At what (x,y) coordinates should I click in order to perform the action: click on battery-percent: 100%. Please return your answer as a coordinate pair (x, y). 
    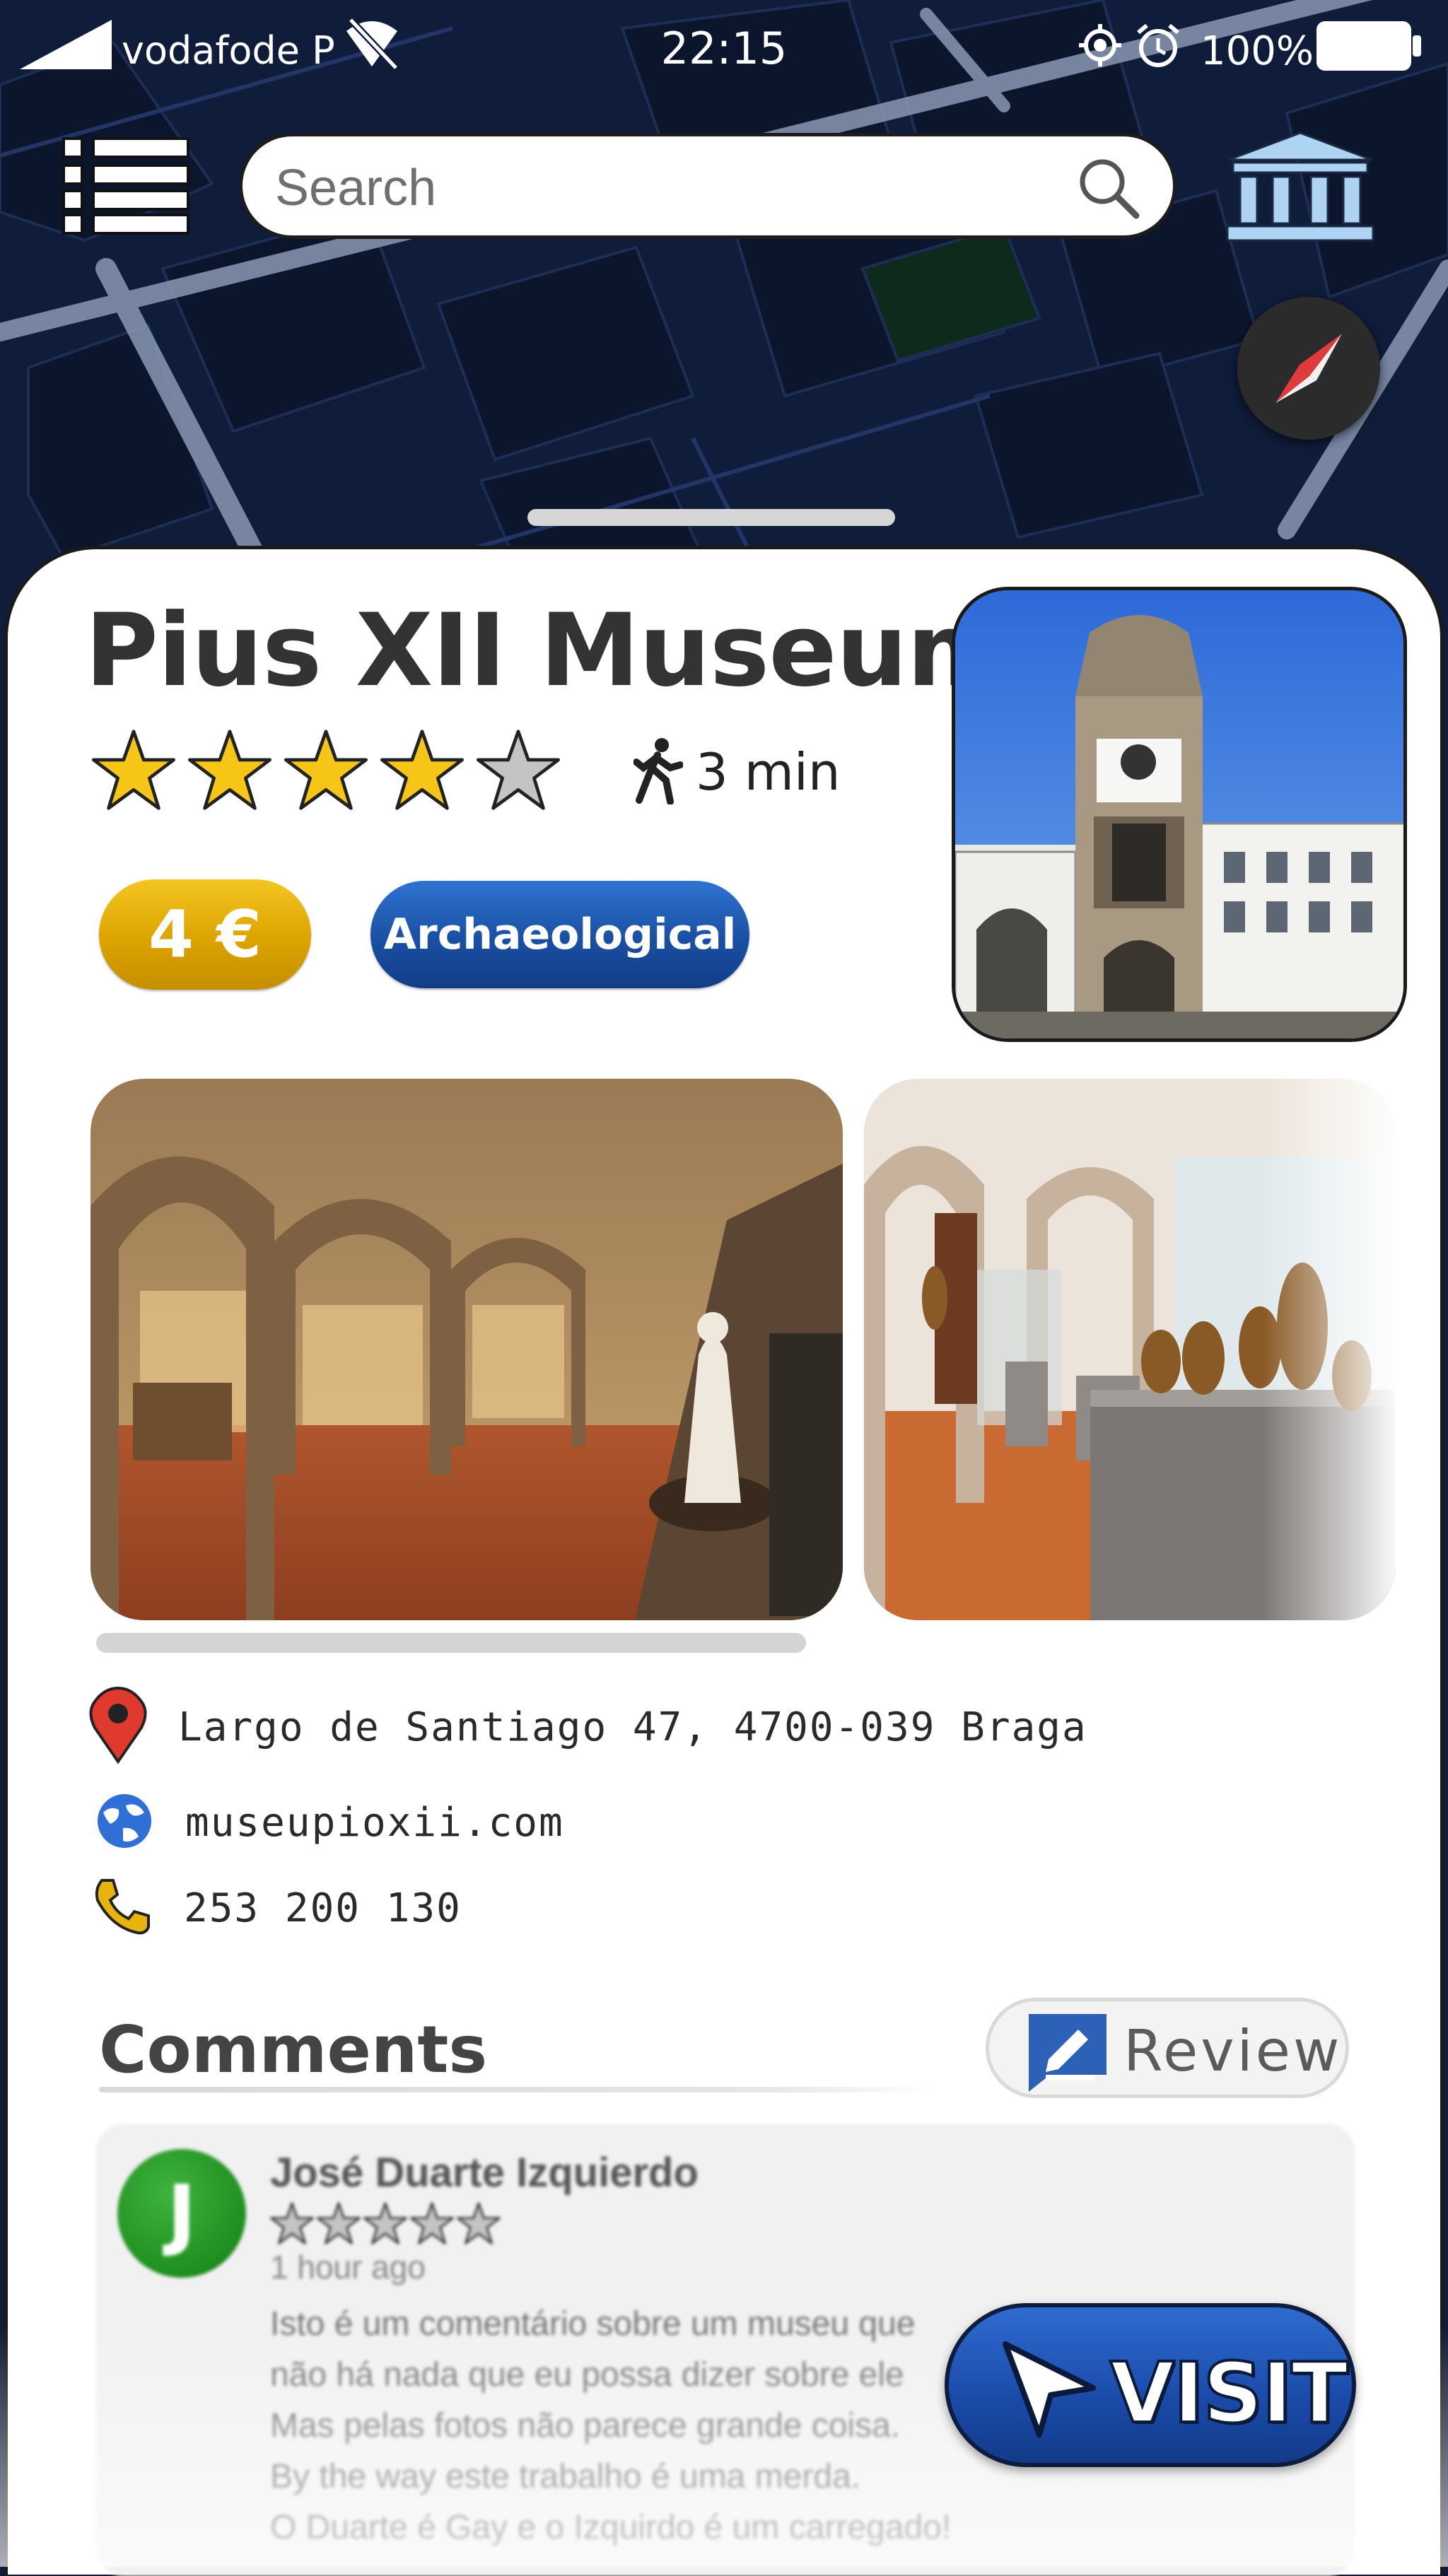
    Looking at the image, I should click on (1257, 51).